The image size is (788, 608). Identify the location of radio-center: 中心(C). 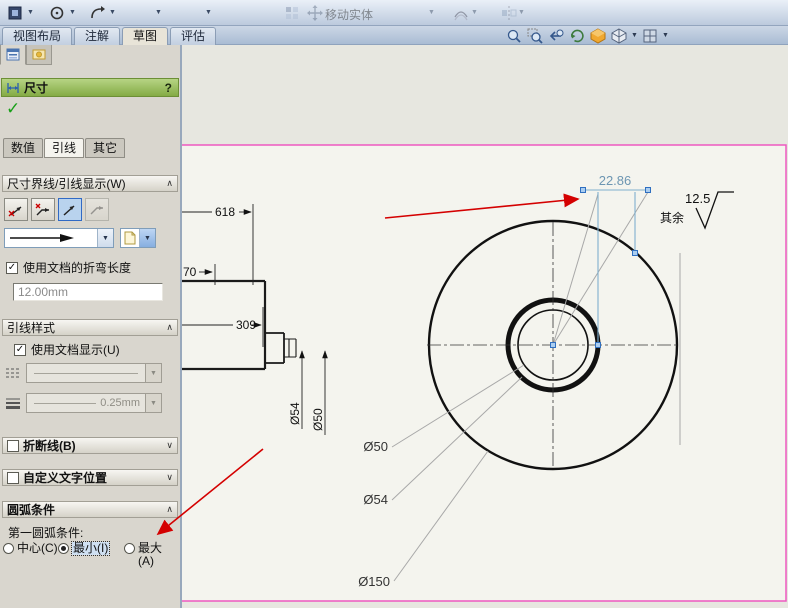
(30, 548).